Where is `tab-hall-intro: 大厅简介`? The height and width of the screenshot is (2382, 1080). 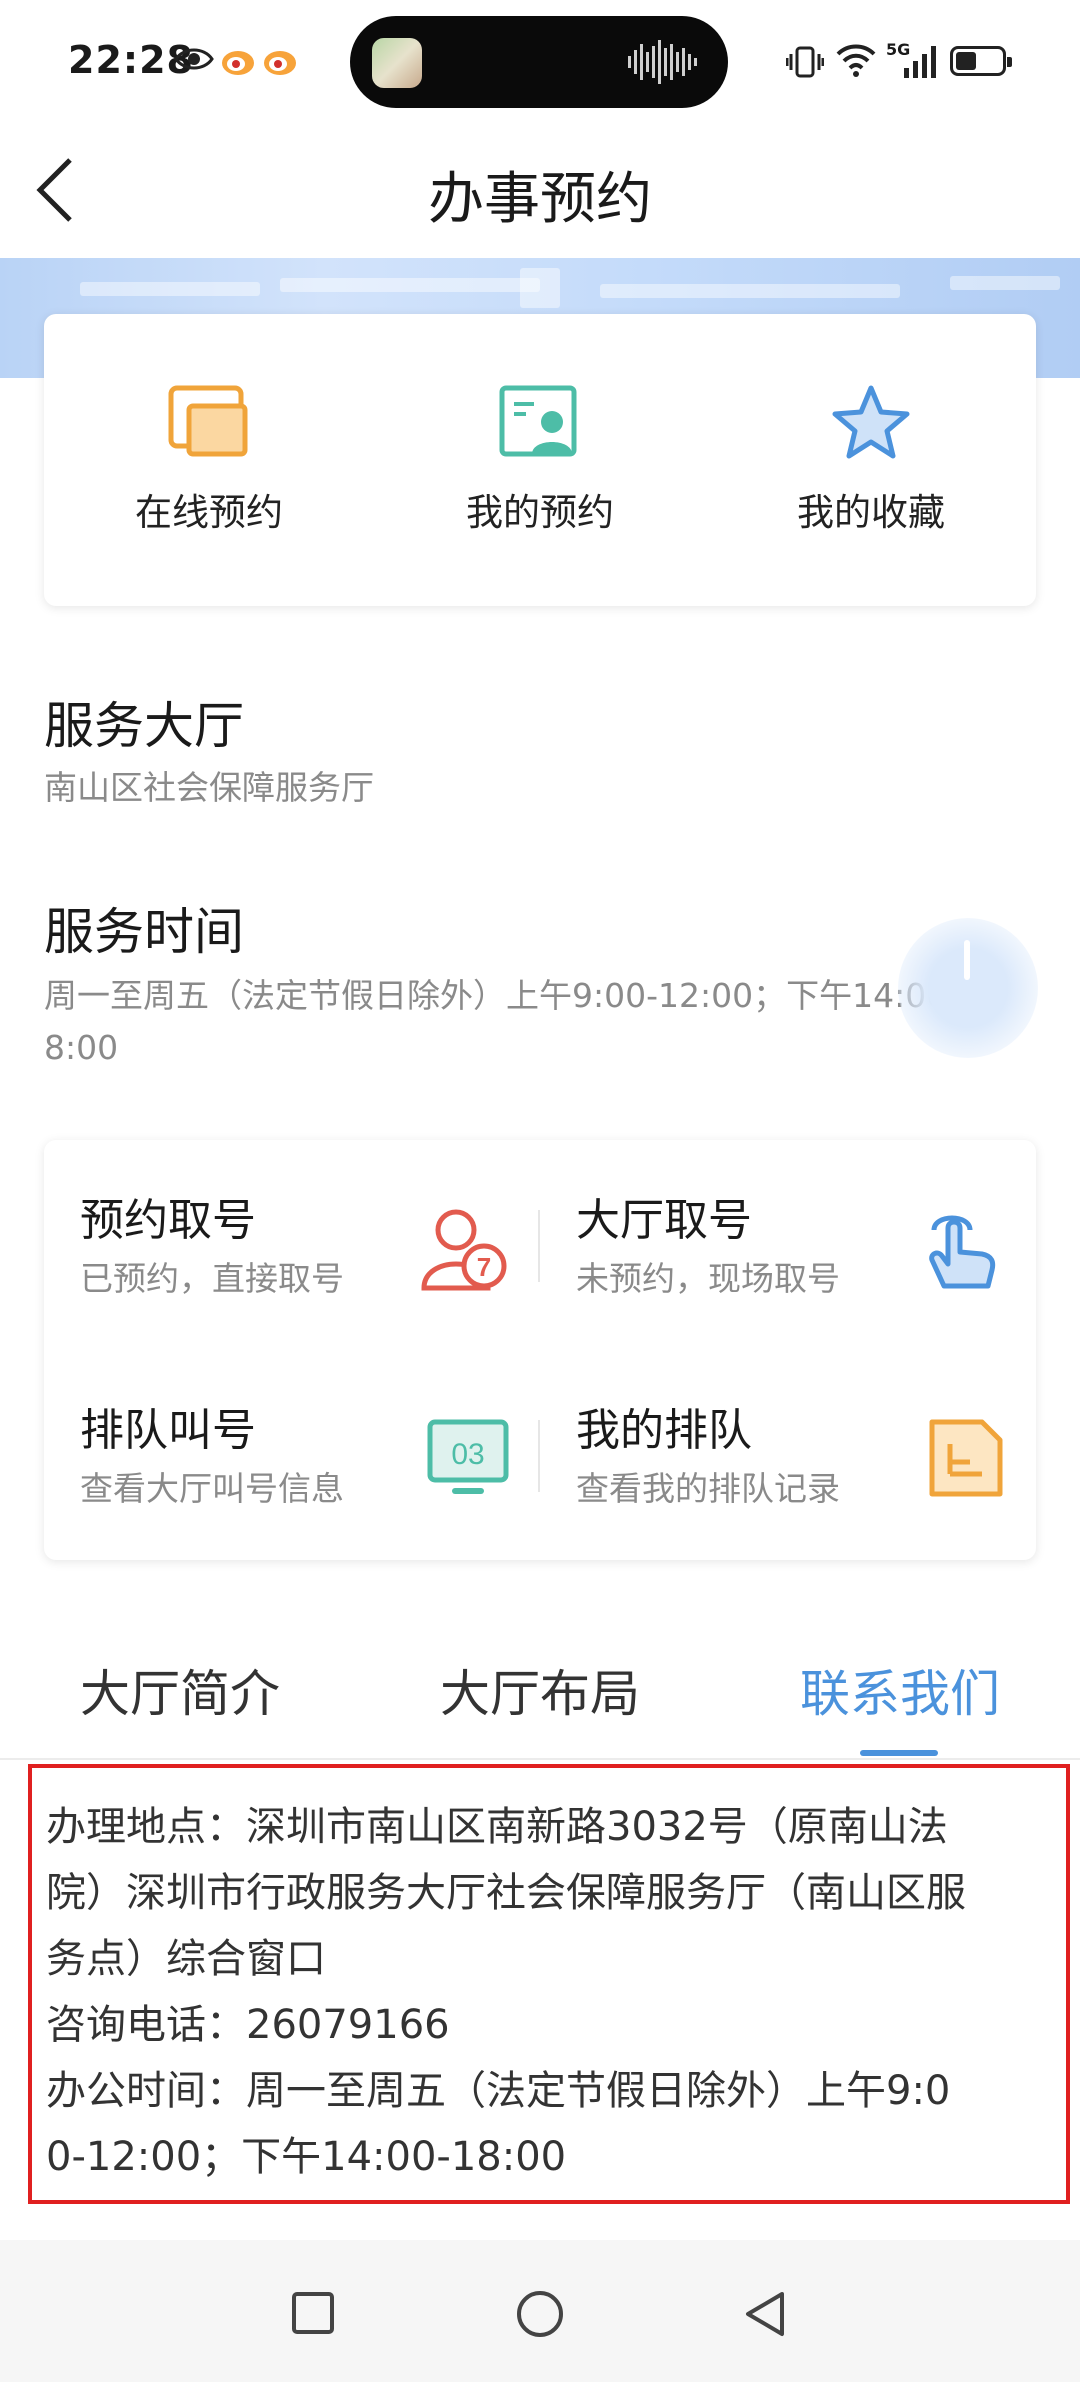
tab-hall-intro: 大厅简介 is located at coordinates (180, 1690).